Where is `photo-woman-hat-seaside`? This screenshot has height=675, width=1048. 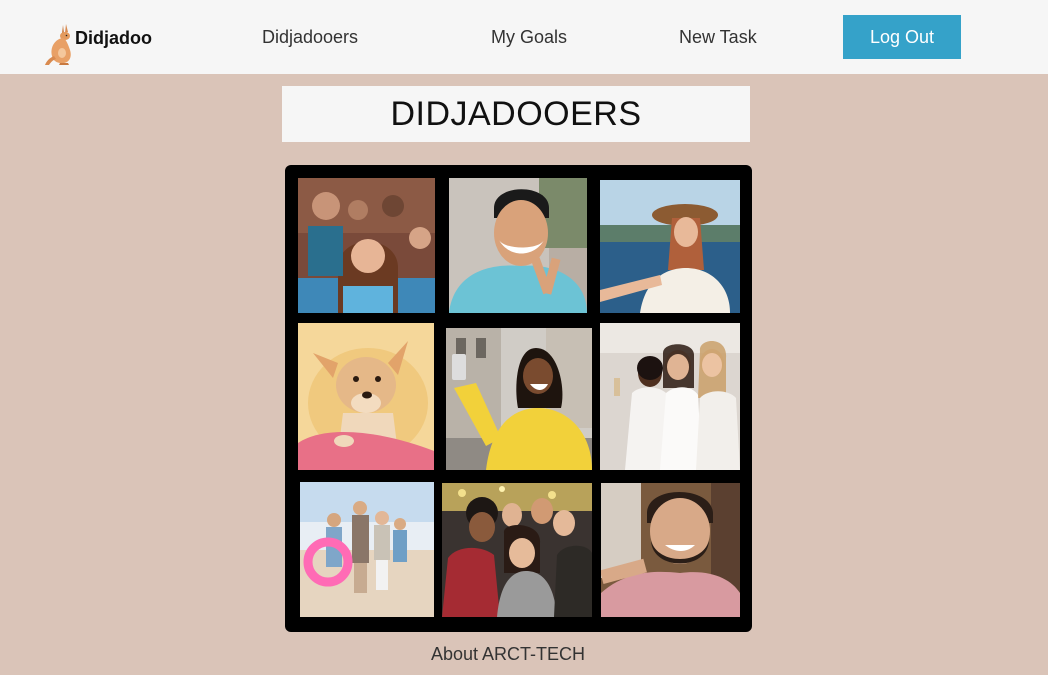
photo-woman-hat-seaside is located at coordinates (670, 246).